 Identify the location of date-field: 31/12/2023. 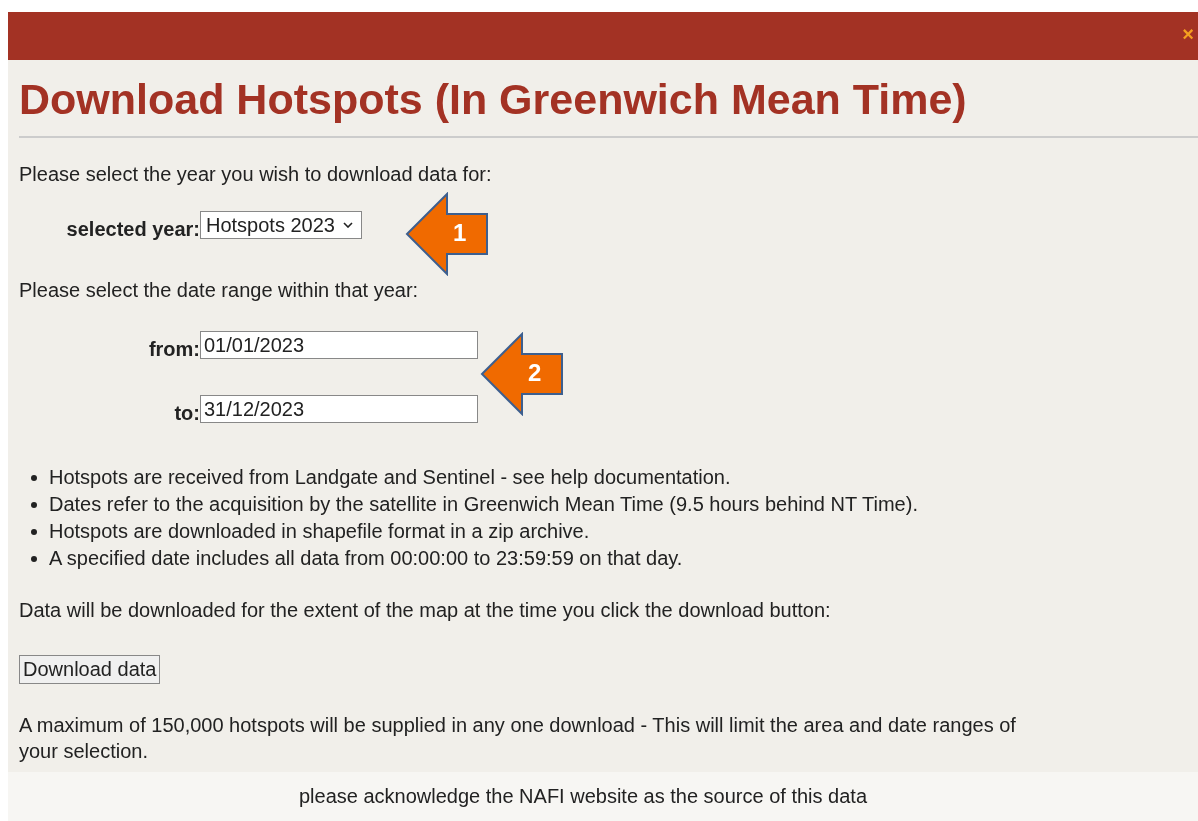
(339, 409).